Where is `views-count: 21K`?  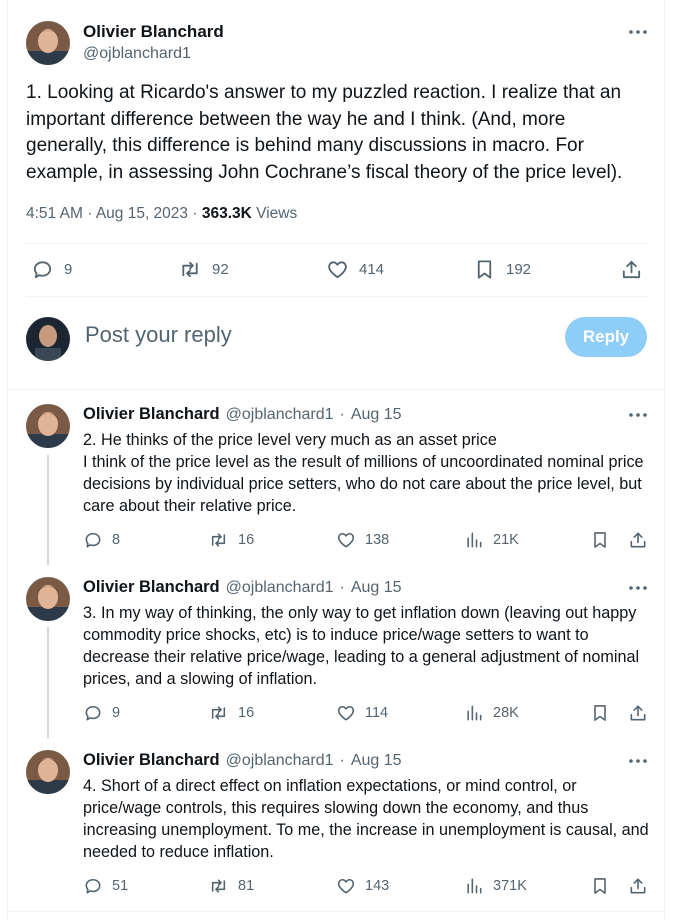 views-count: 21K is located at coordinates (506, 540).